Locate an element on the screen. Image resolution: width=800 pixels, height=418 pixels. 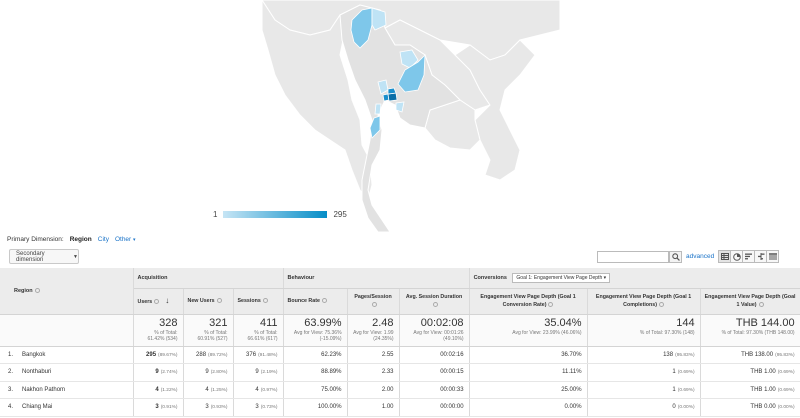
new-users-cell: 4 (1.25%) is located at coordinates (208, 390).